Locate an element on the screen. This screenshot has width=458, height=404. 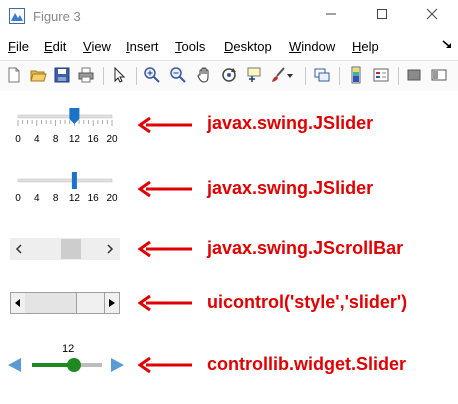
minimize-button is located at coordinates (331, 16).